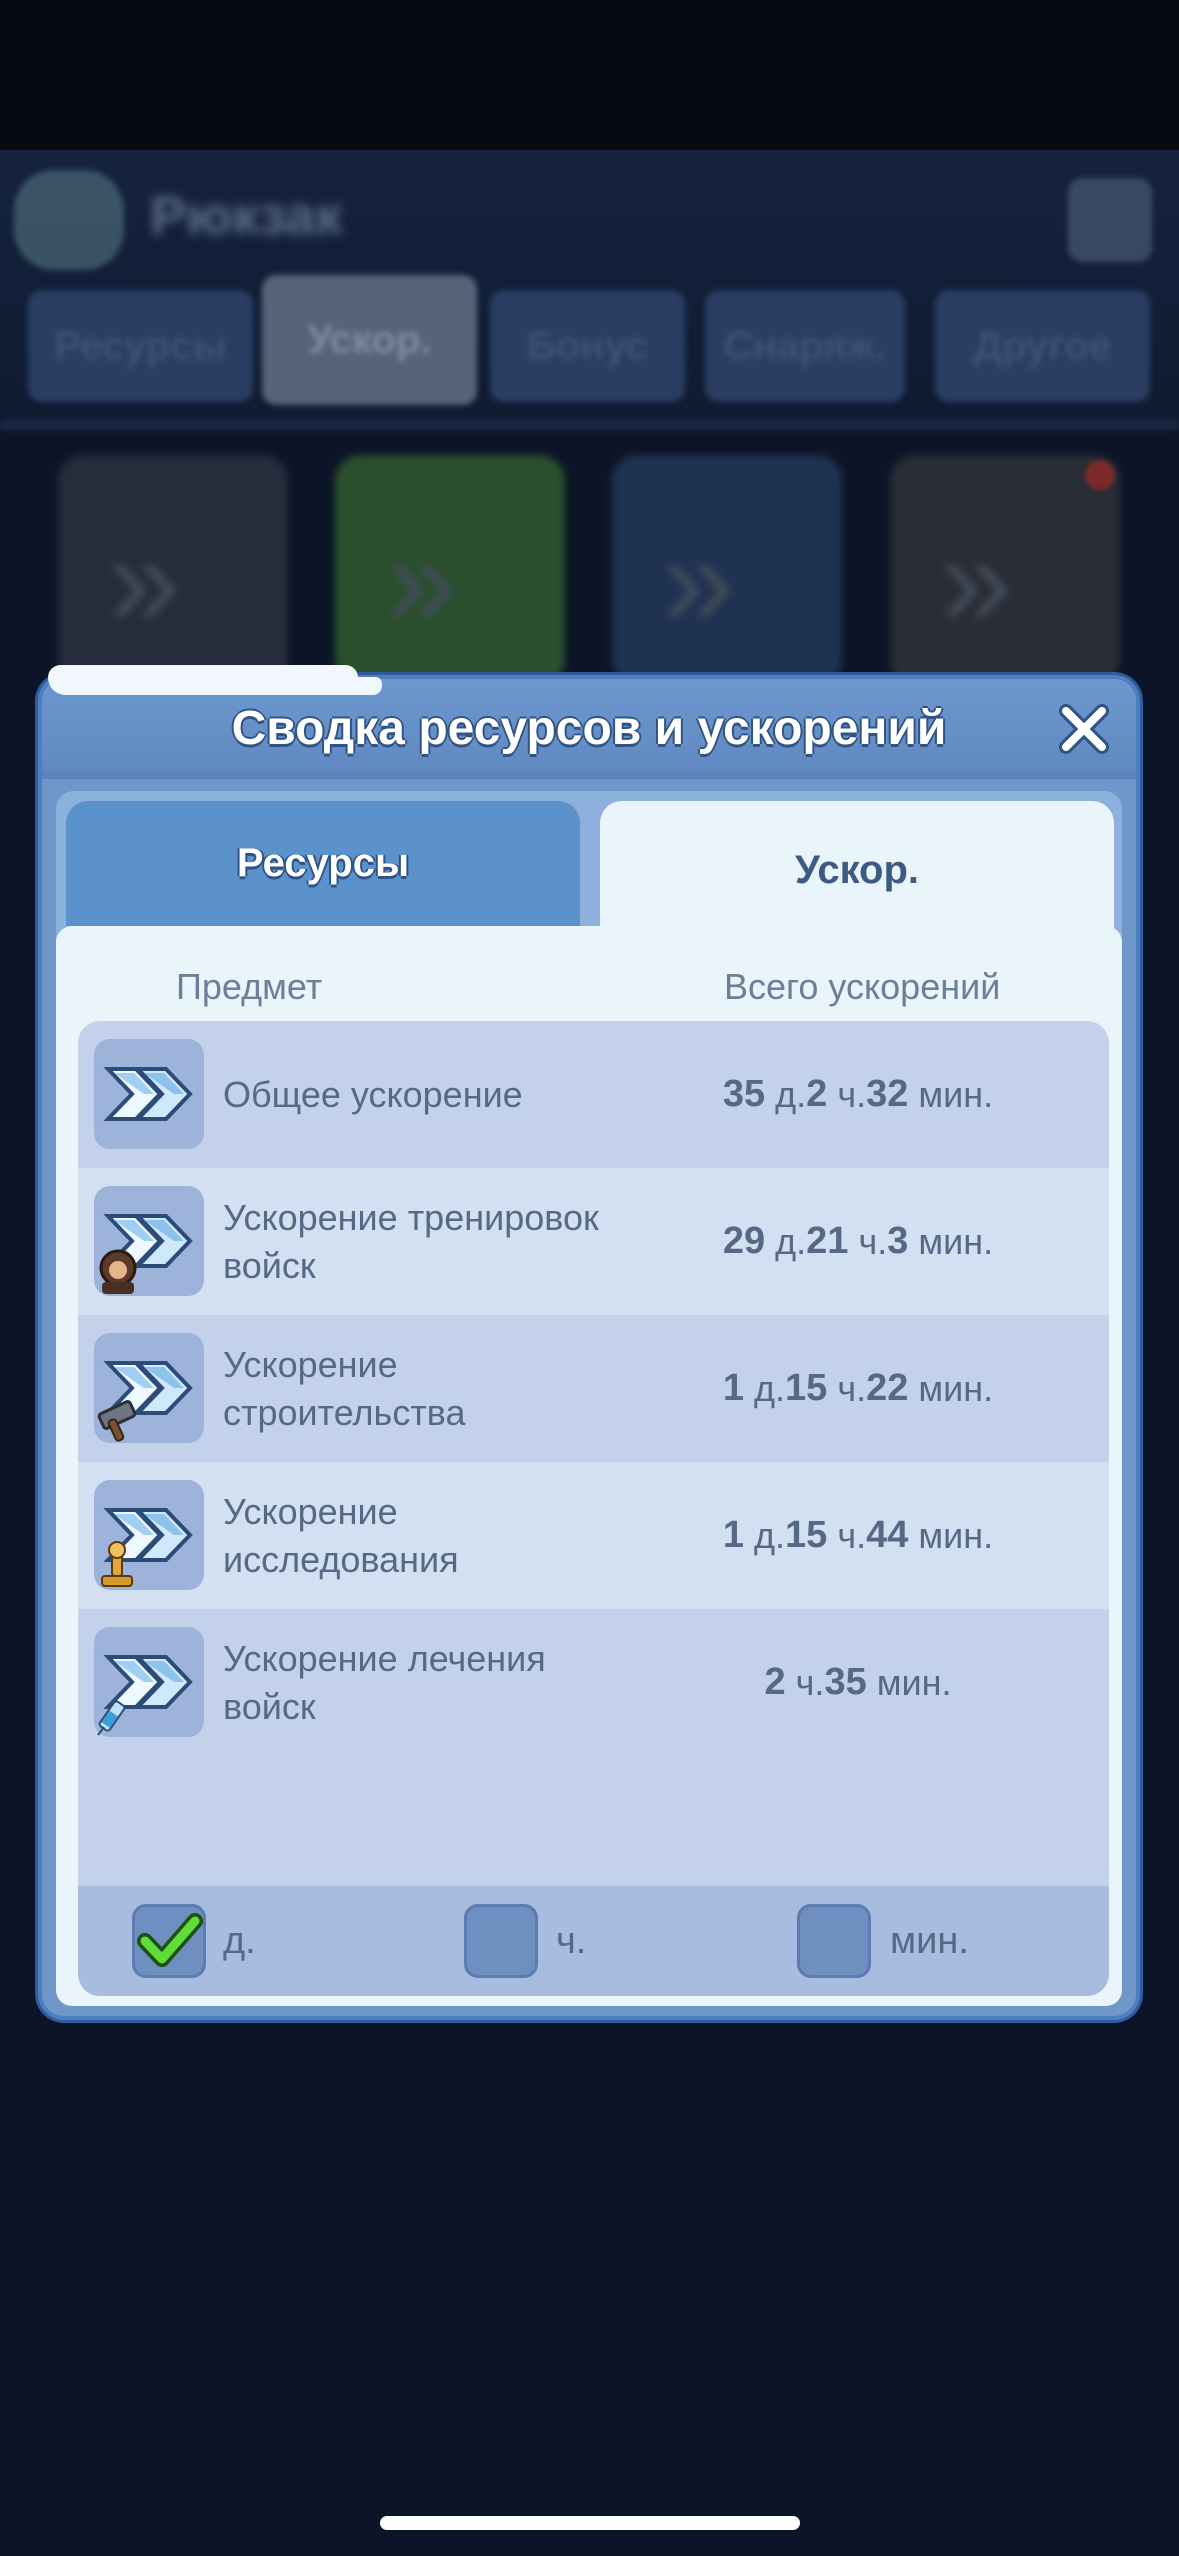 The width and height of the screenshot is (1179, 2556). I want to click on background-tab-resources: Ресурсы, so click(140, 346).